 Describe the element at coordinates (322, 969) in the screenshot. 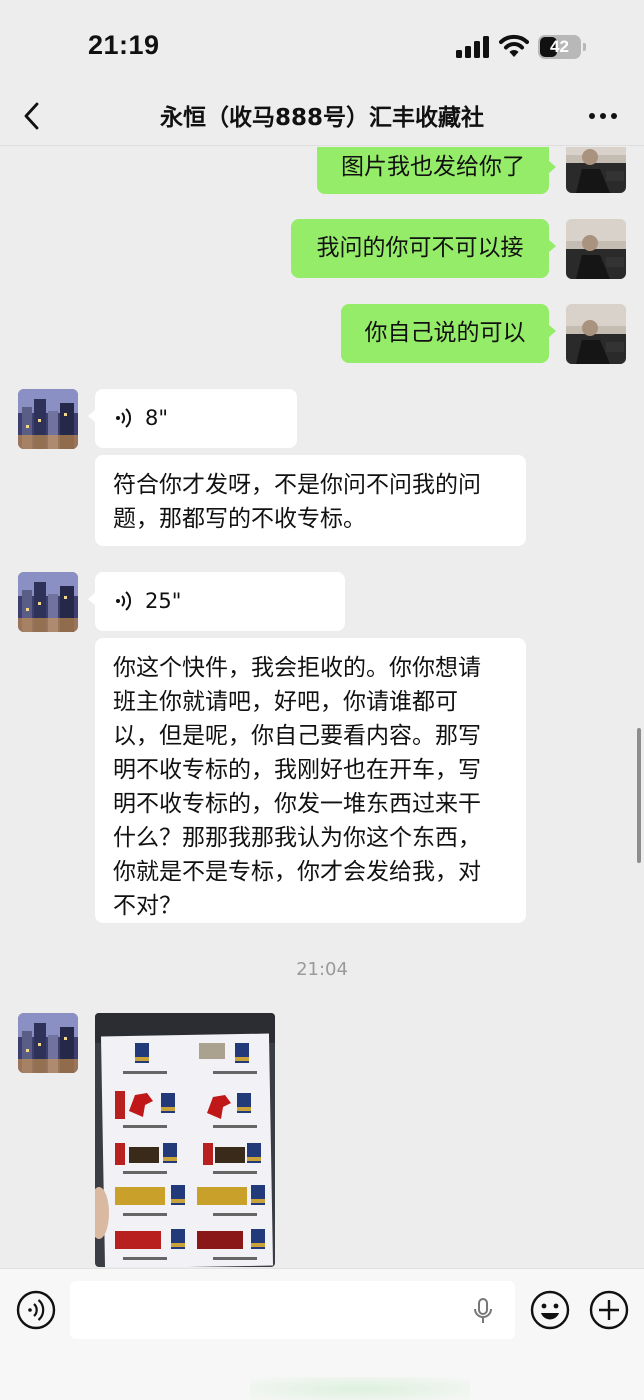

I see `message-timestamp: 21:04` at that location.